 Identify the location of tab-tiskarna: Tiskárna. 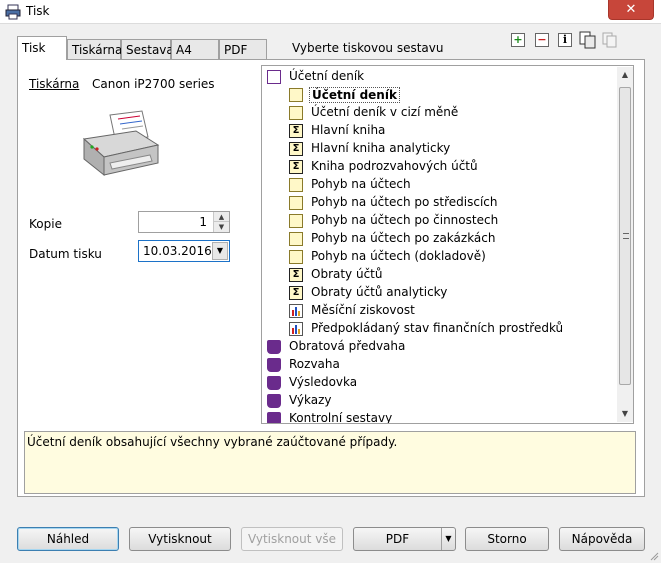
(94, 49).